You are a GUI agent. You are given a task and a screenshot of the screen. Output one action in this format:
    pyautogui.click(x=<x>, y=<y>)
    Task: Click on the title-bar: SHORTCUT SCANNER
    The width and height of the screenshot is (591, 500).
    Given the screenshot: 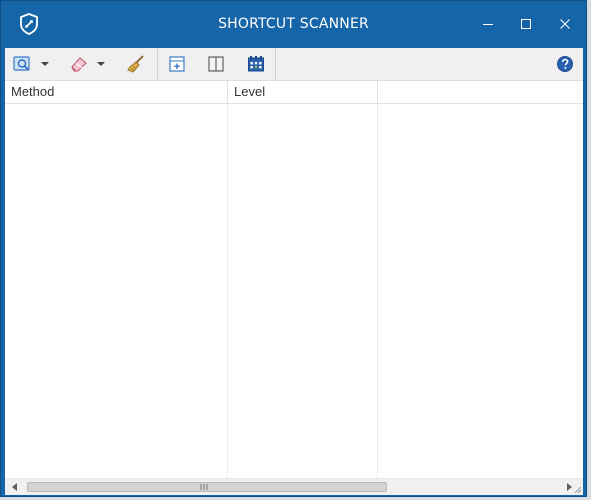 What is the action you would take?
    pyautogui.click(x=293, y=24)
    